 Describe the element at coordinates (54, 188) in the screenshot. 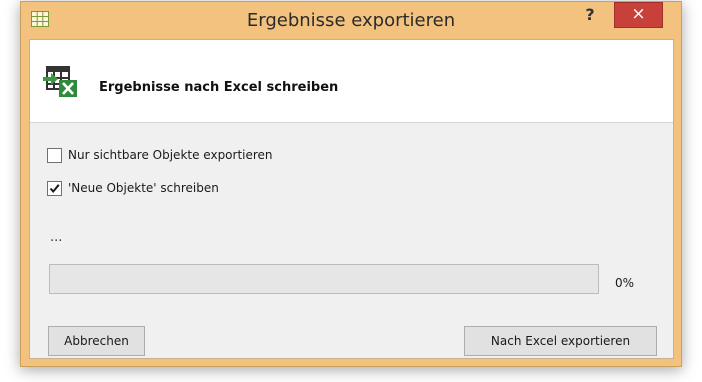

I see `checkbox-checked` at that location.